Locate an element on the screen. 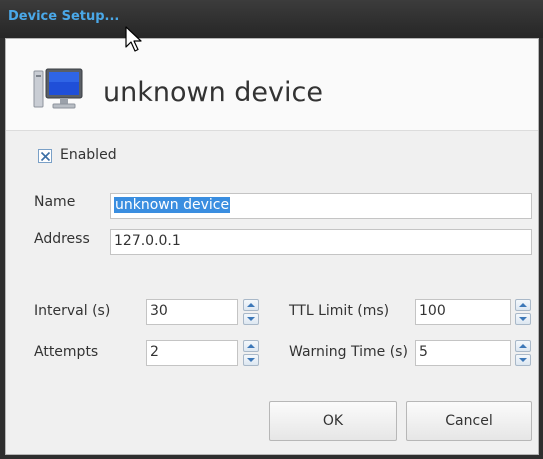 This screenshot has height=459, width=543. interval-label: Interval (s) is located at coordinates (72, 311).